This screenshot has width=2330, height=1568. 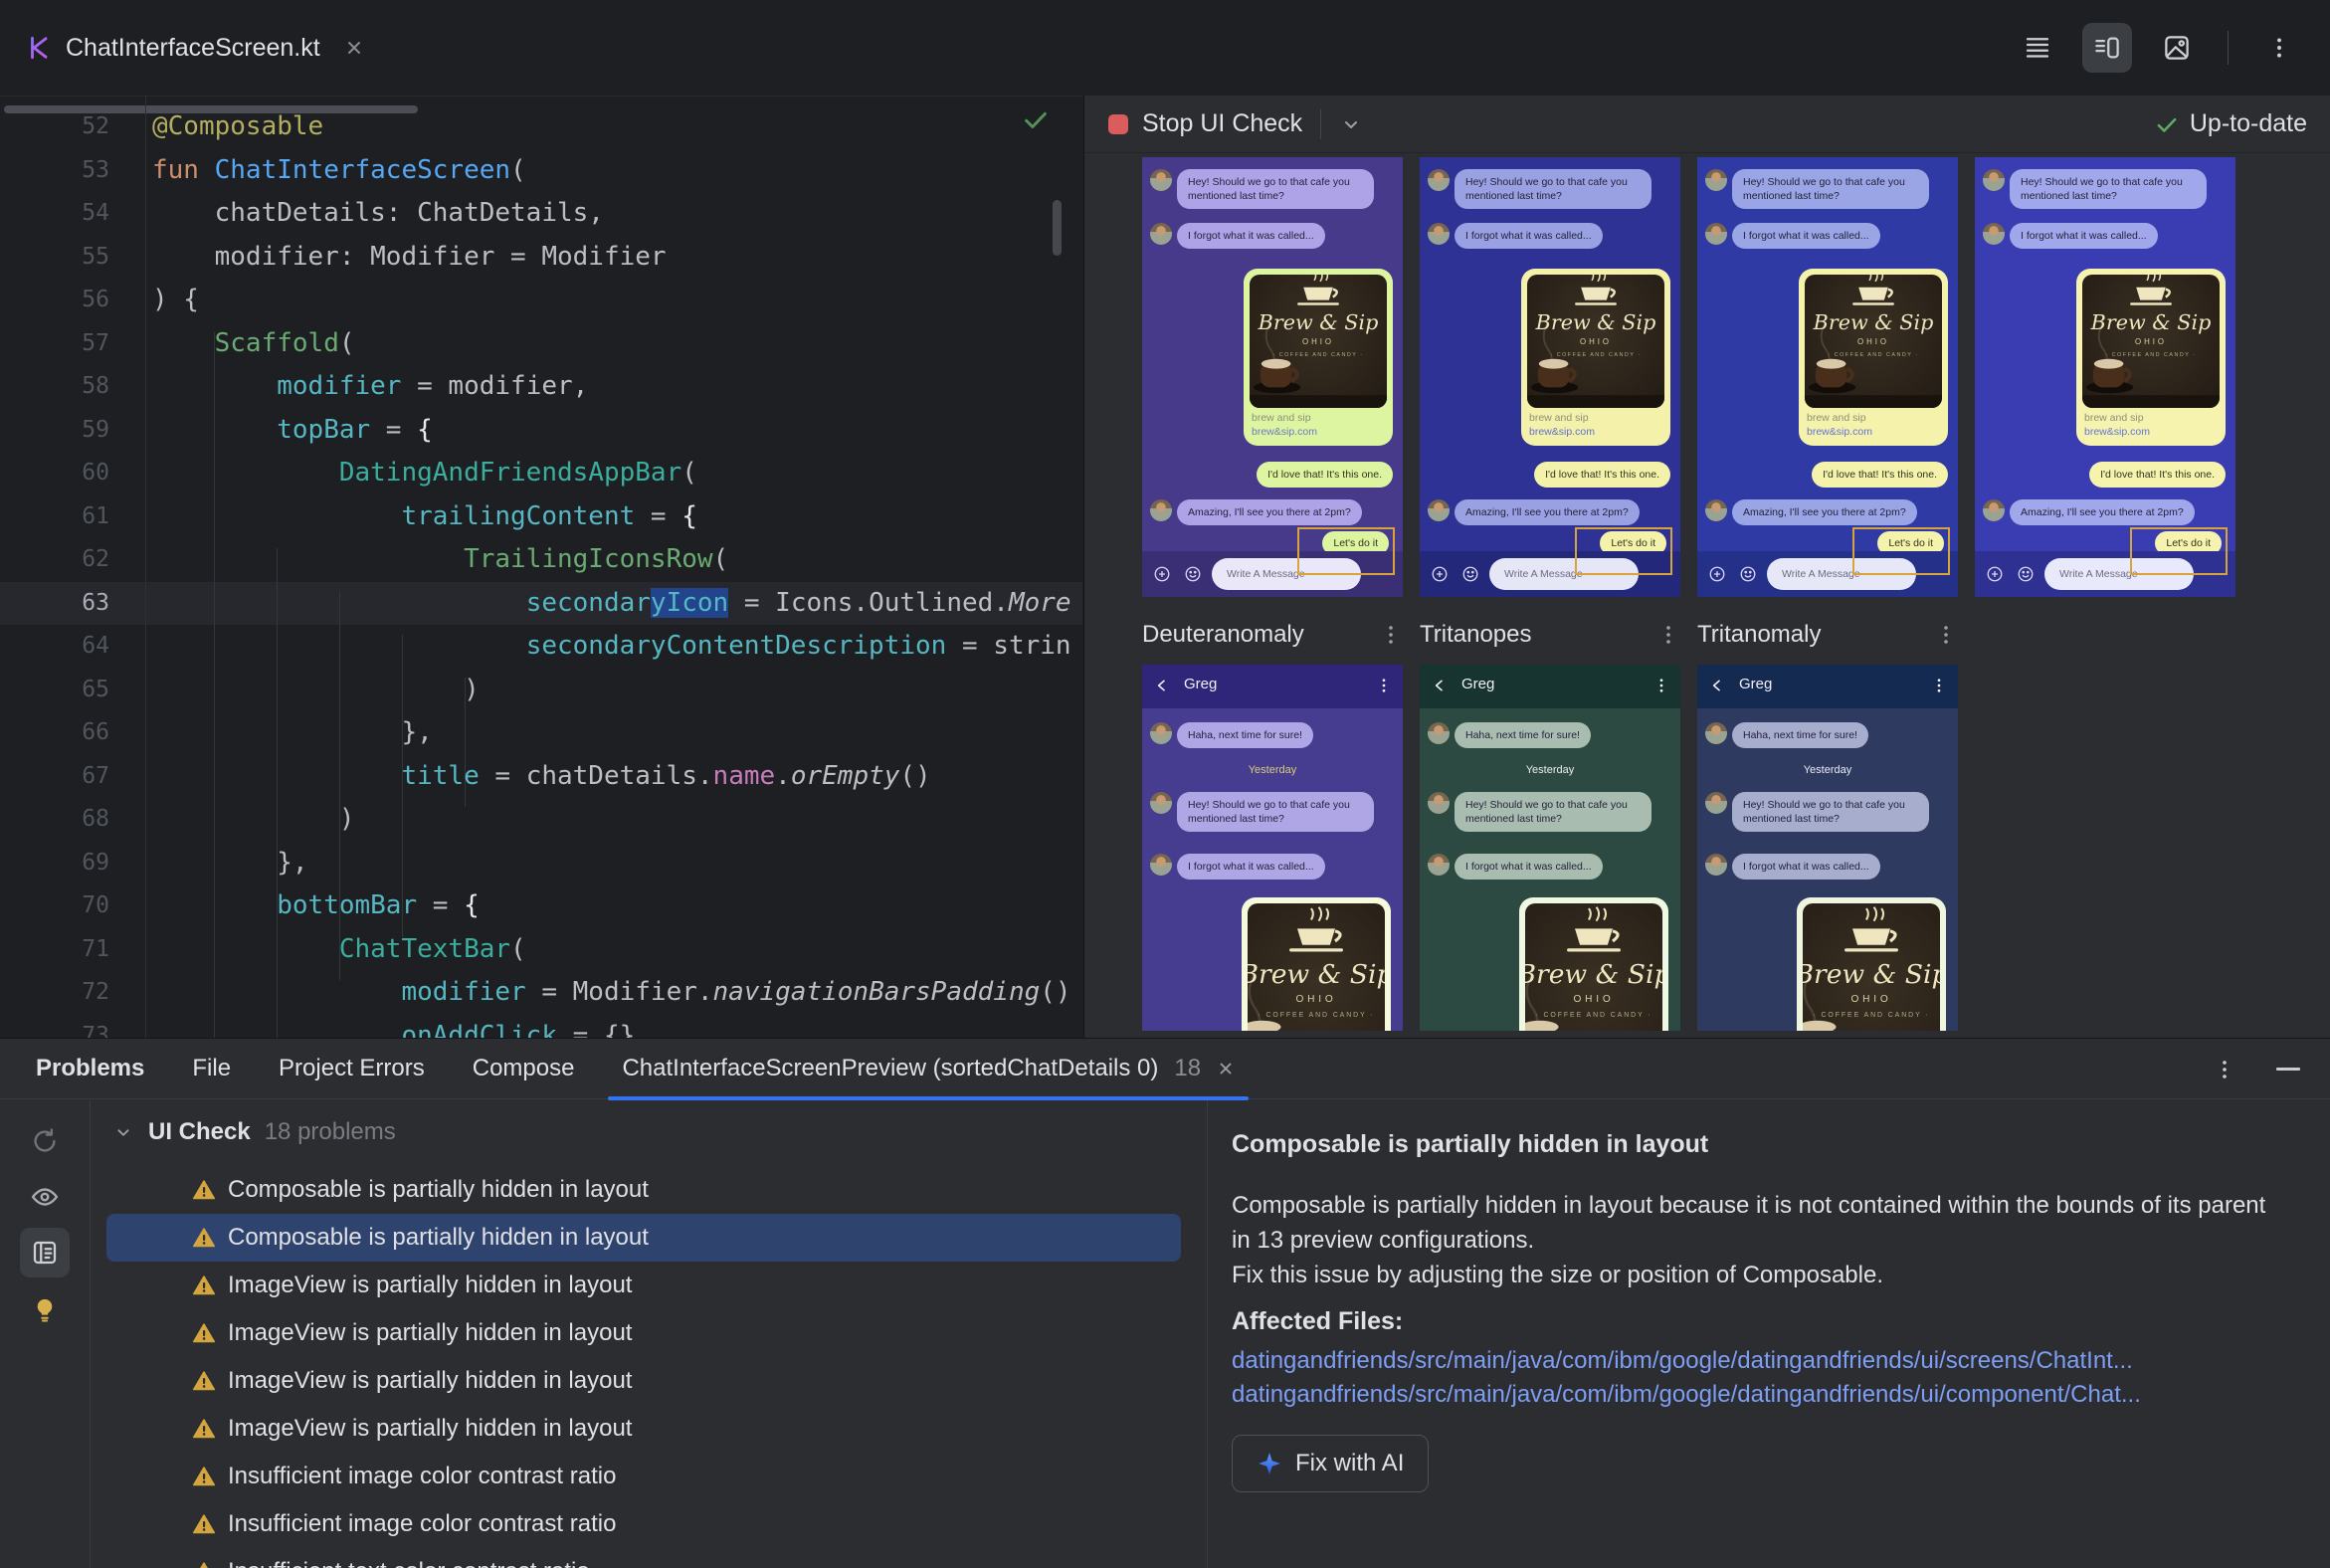 I want to click on preview-label-tritanopes: Tritanopes, so click(x=1550, y=635).